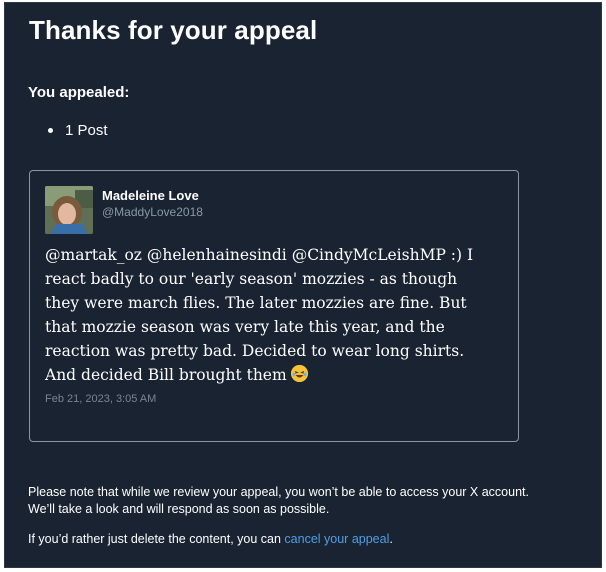 Image resolution: width=606 pixels, height=572 pixels. What do you see at coordinates (336, 539) in the screenshot?
I see `cancel-appeal-link: cancel your appeal` at bounding box center [336, 539].